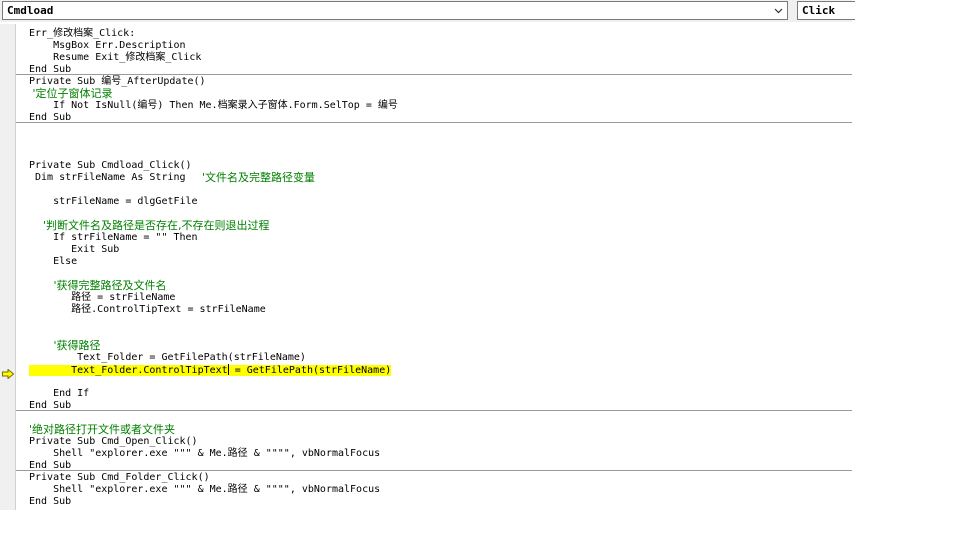  Describe the element at coordinates (74, 249) in the screenshot. I see `code-line: Exit Sub` at that location.